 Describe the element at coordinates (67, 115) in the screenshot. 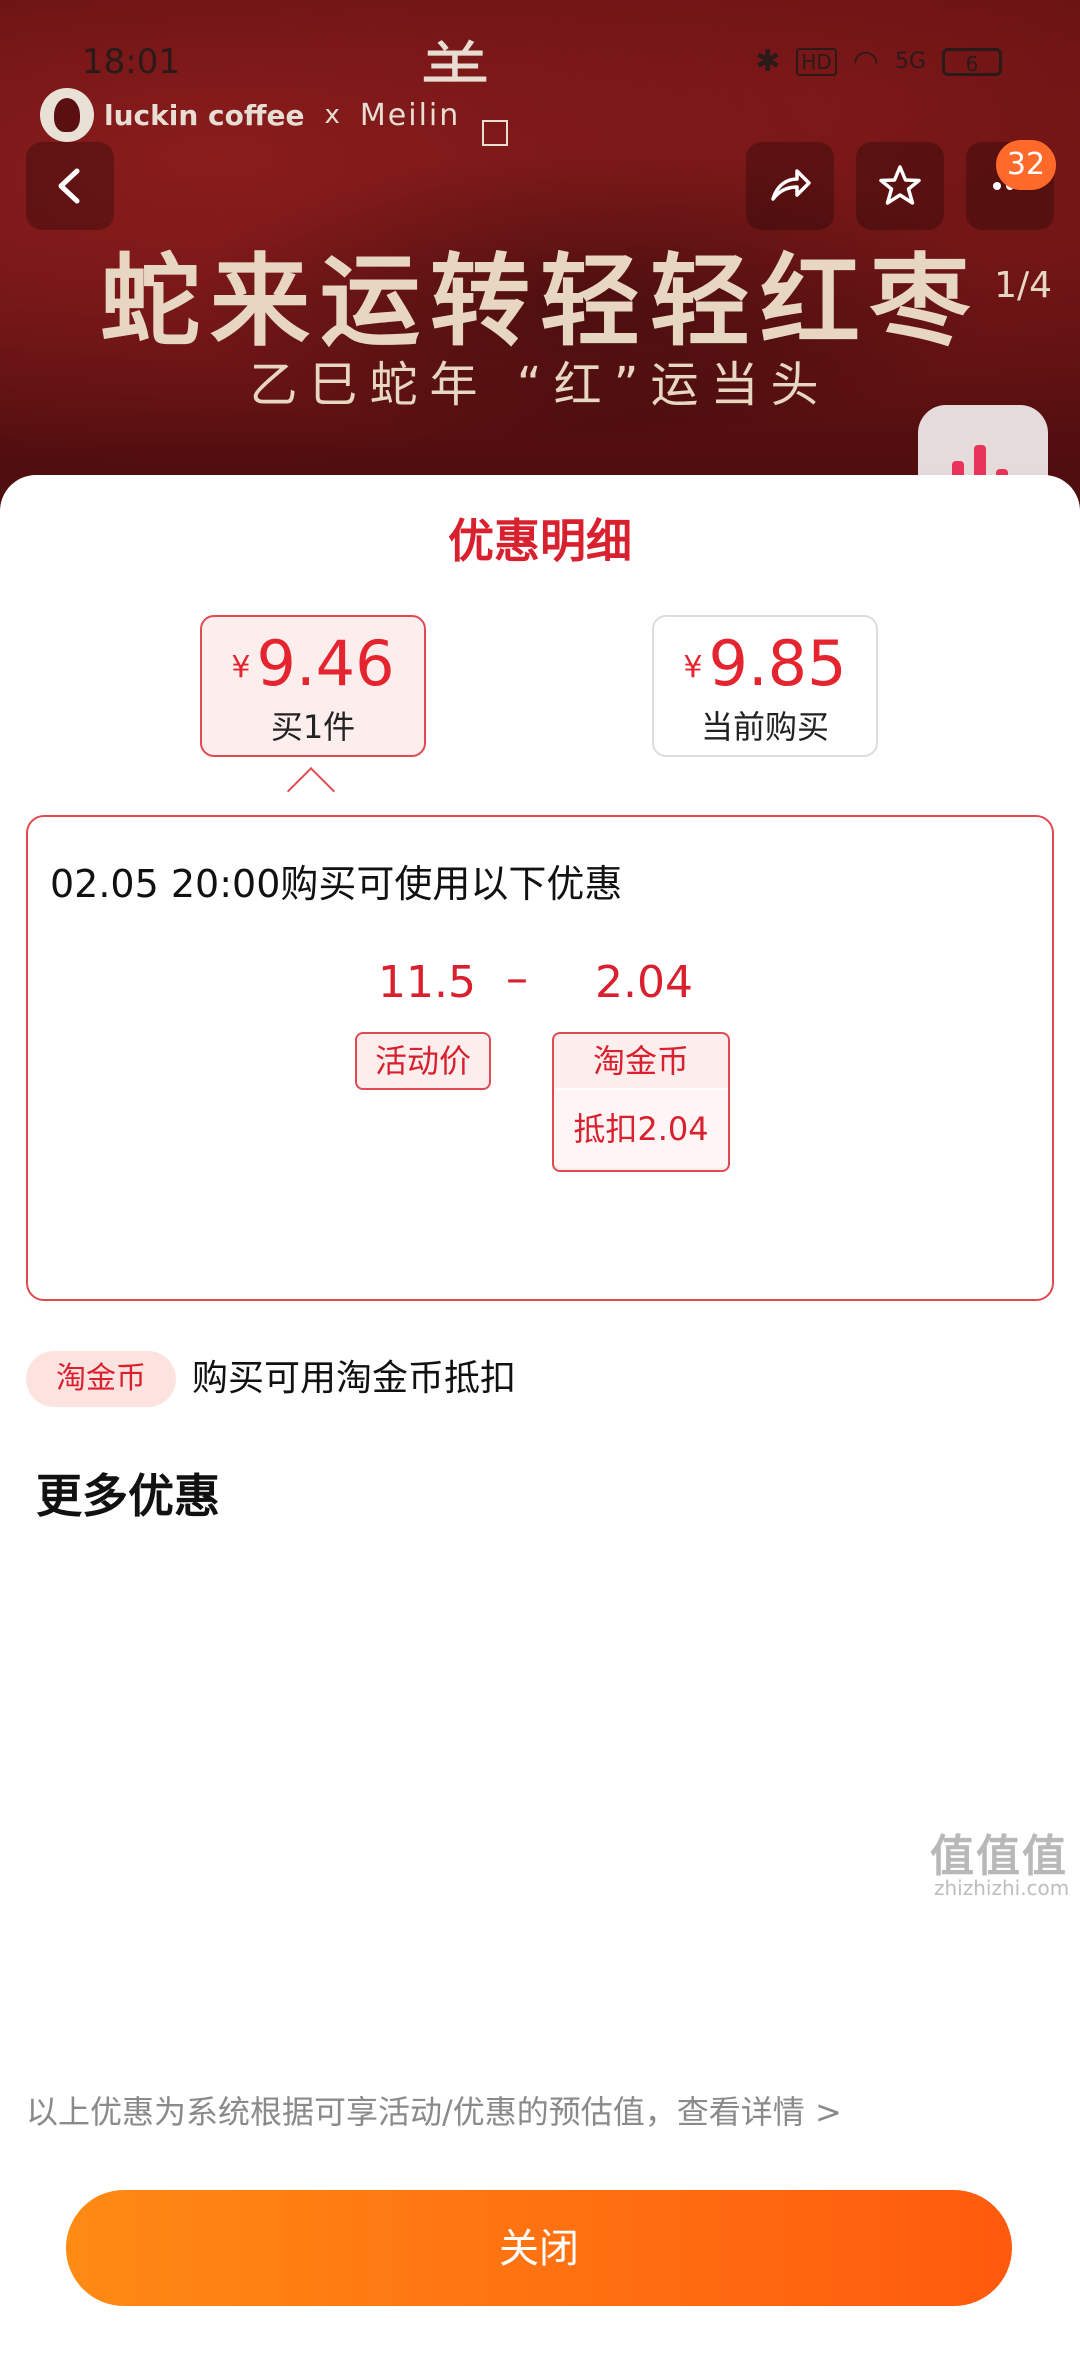

I see `luckin-logo-icon` at that location.